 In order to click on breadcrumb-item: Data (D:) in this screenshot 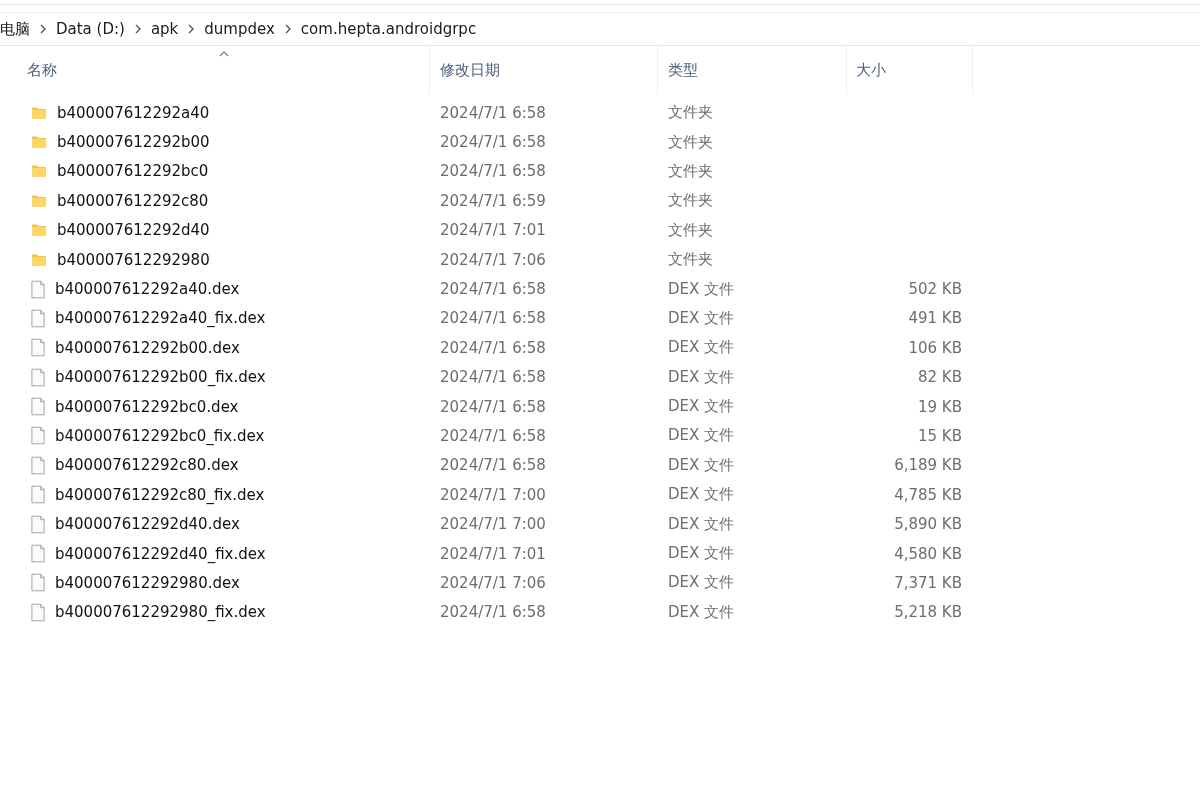, I will do `click(90, 29)`.